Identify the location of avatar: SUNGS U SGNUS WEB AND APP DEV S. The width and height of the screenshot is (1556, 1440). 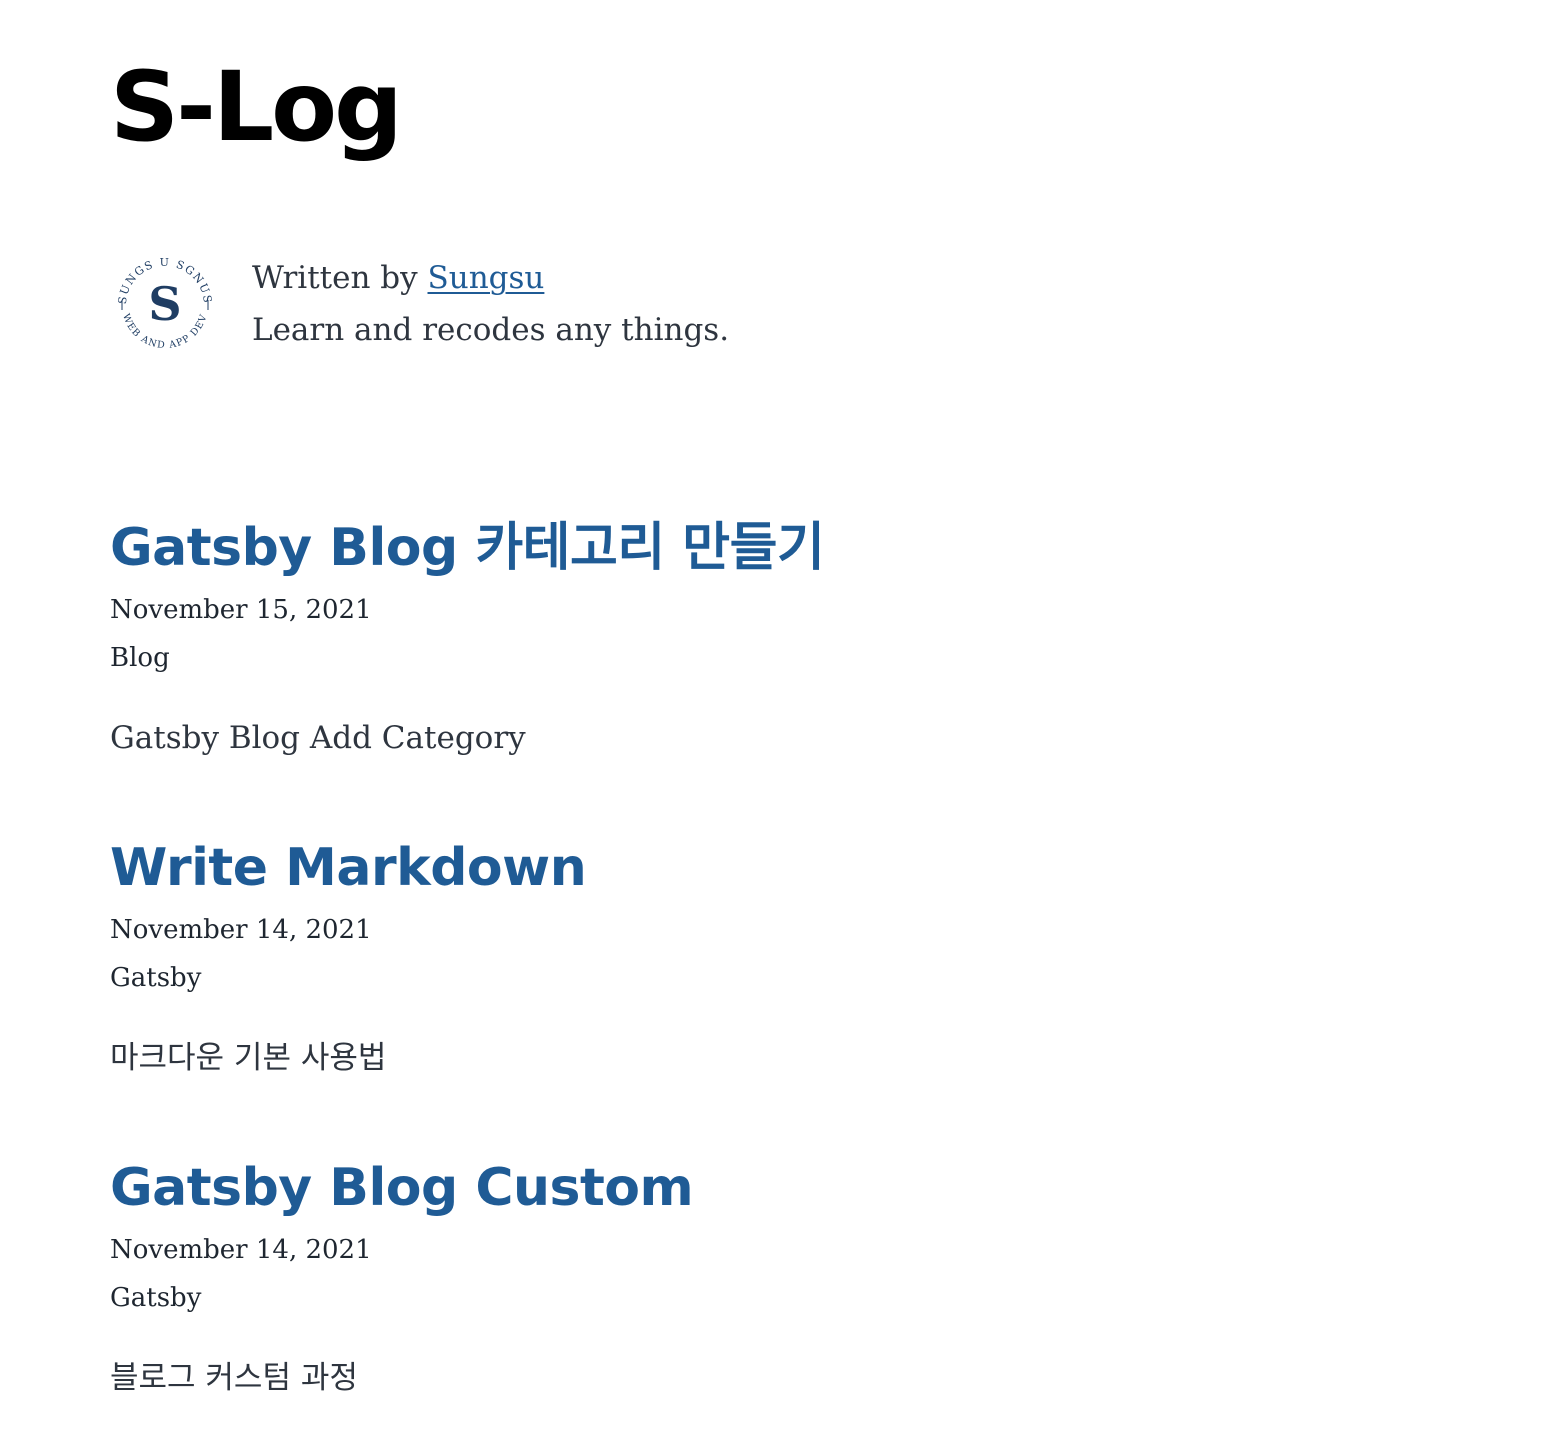
(165, 305).